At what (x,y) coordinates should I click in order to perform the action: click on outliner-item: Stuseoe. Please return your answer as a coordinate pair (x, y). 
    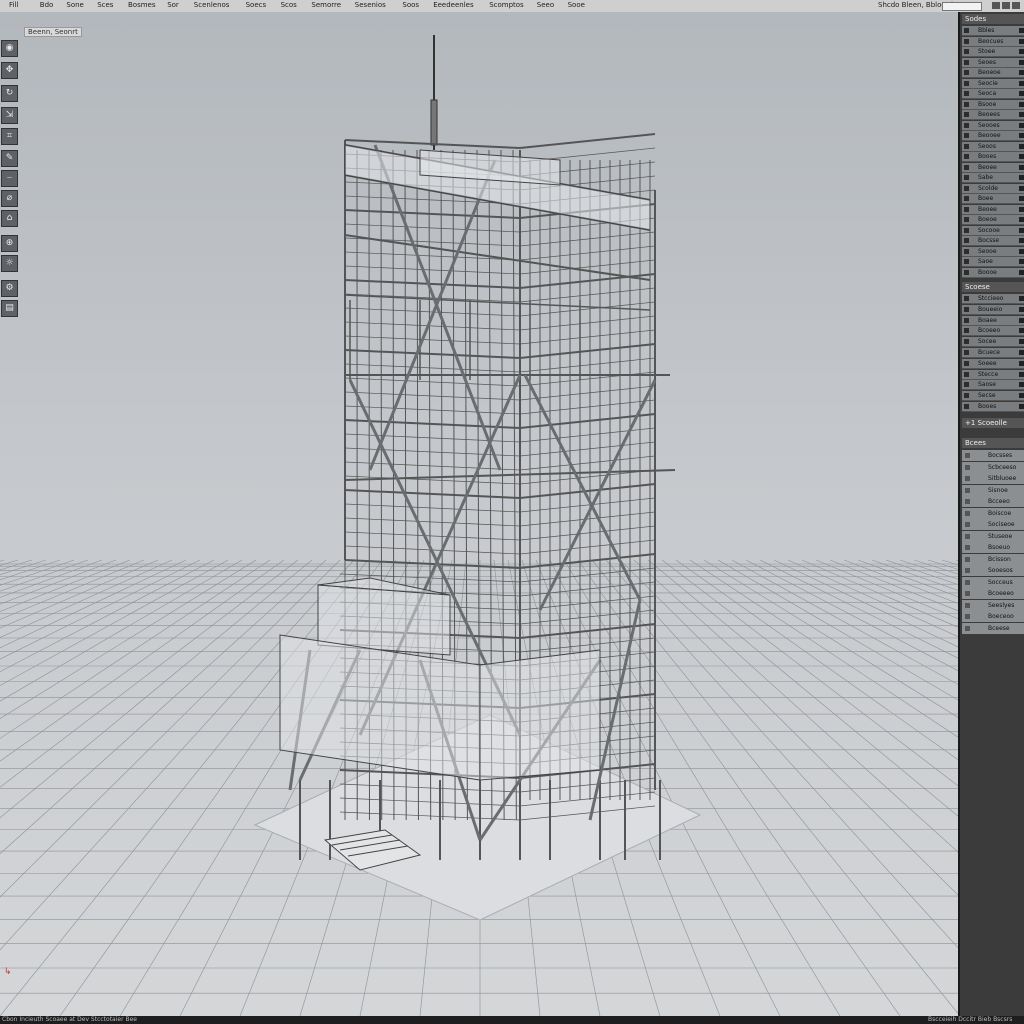
    Looking at the image, I should click on (993, 536).